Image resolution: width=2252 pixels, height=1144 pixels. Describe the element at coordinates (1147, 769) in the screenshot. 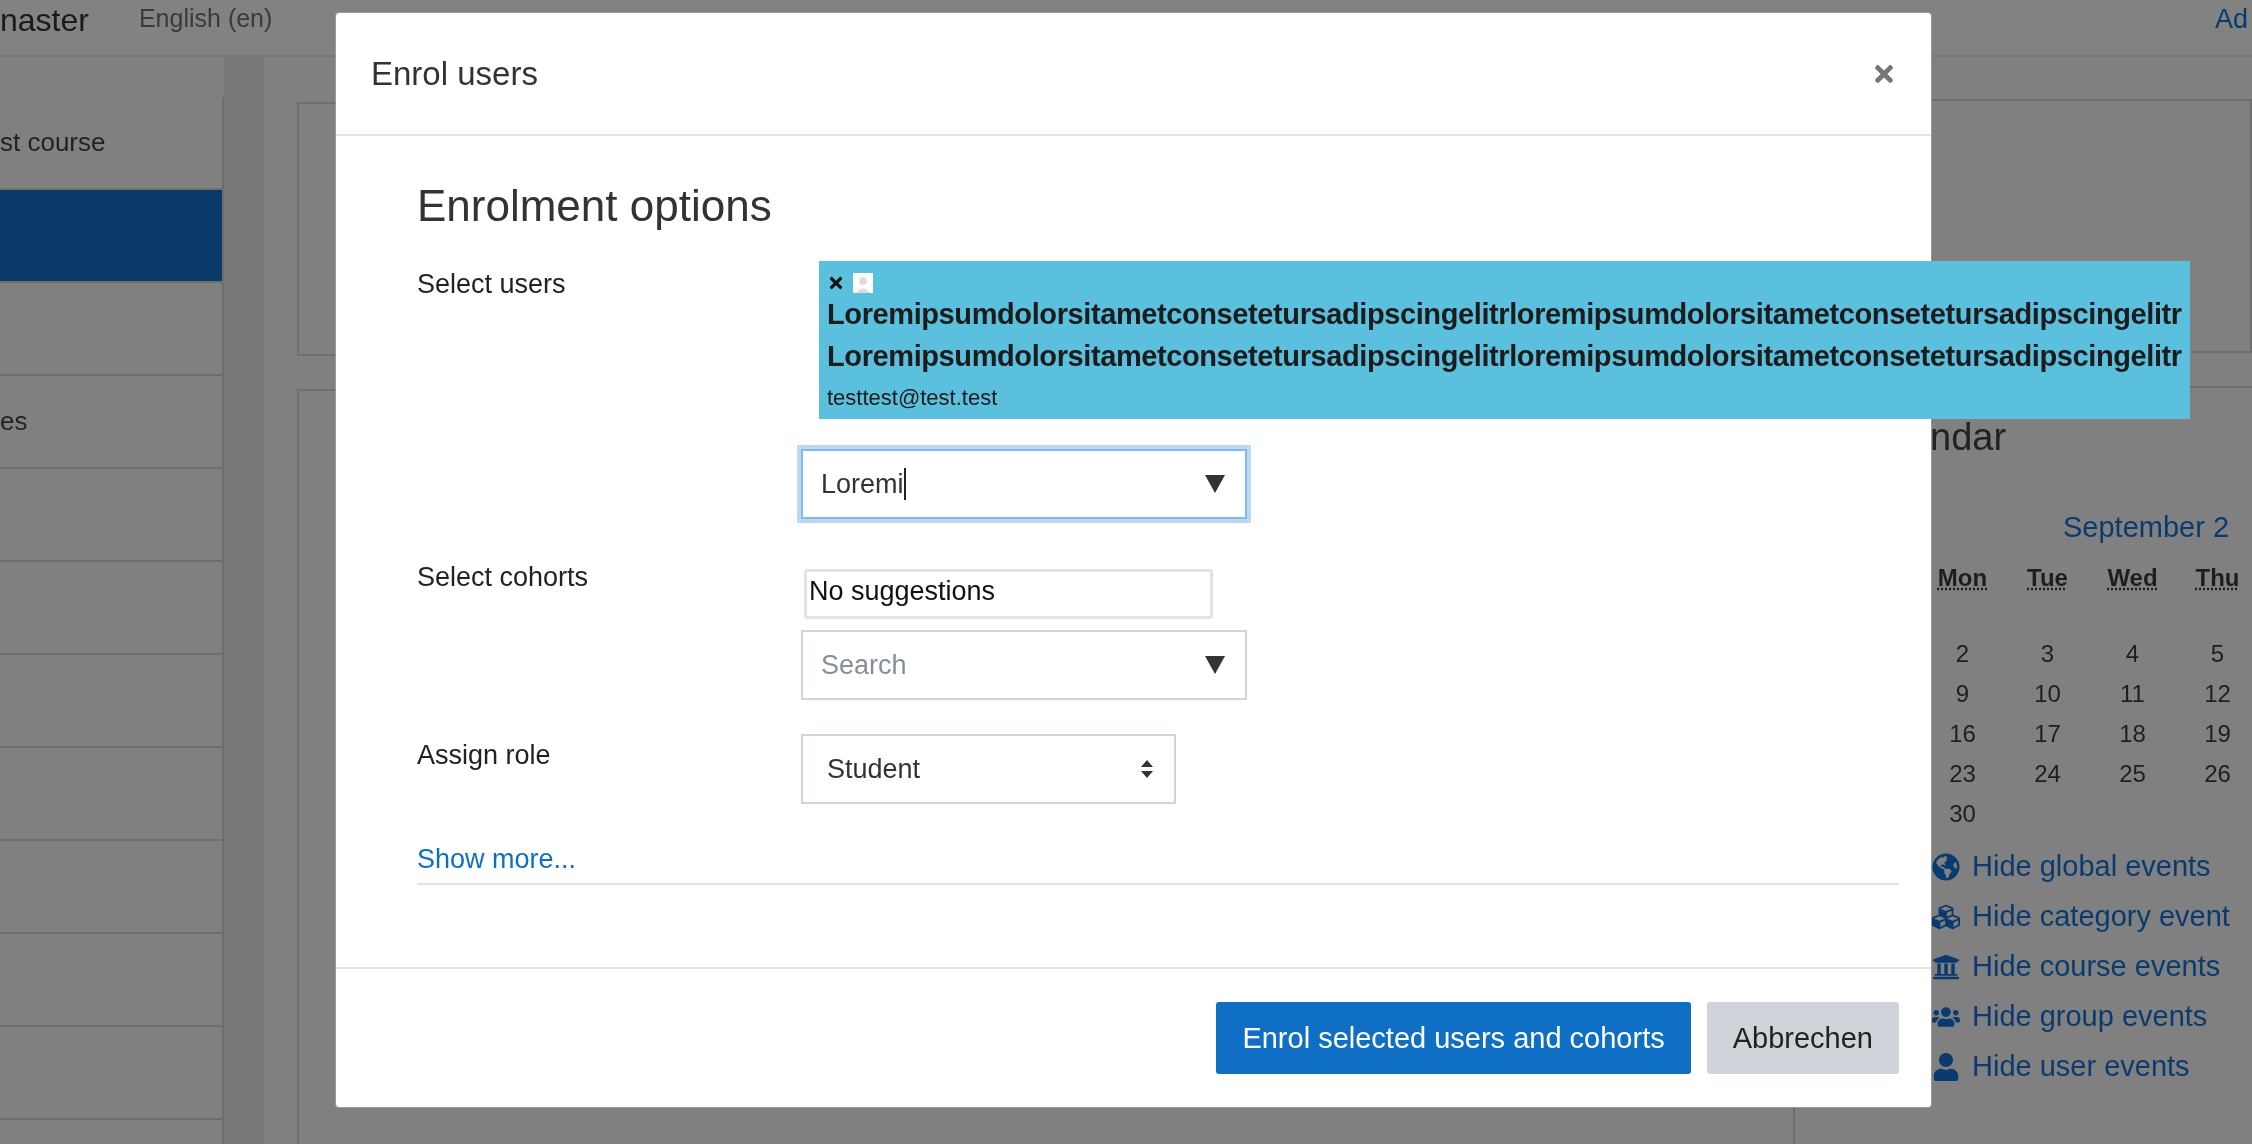

I see `updown-arrow-icon` at that location.